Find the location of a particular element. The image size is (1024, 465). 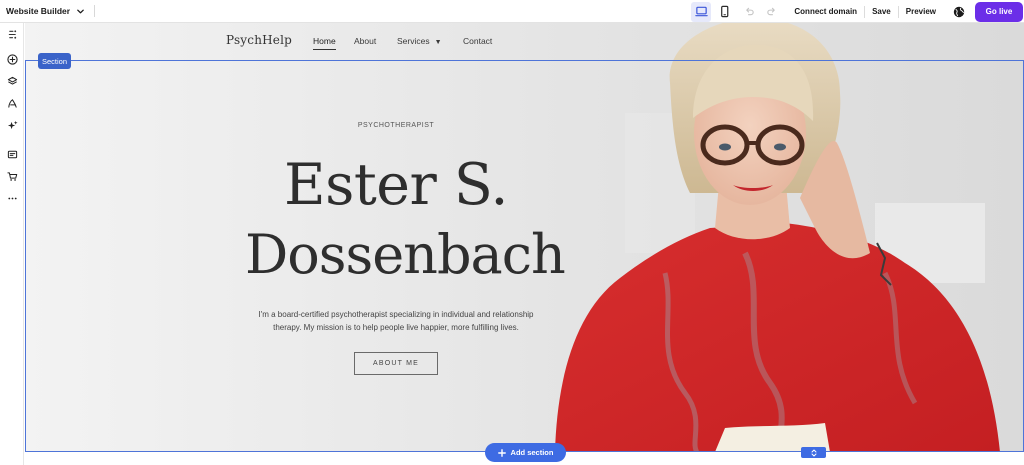

nav-services-label: Services is located at coordinates (413, 41).